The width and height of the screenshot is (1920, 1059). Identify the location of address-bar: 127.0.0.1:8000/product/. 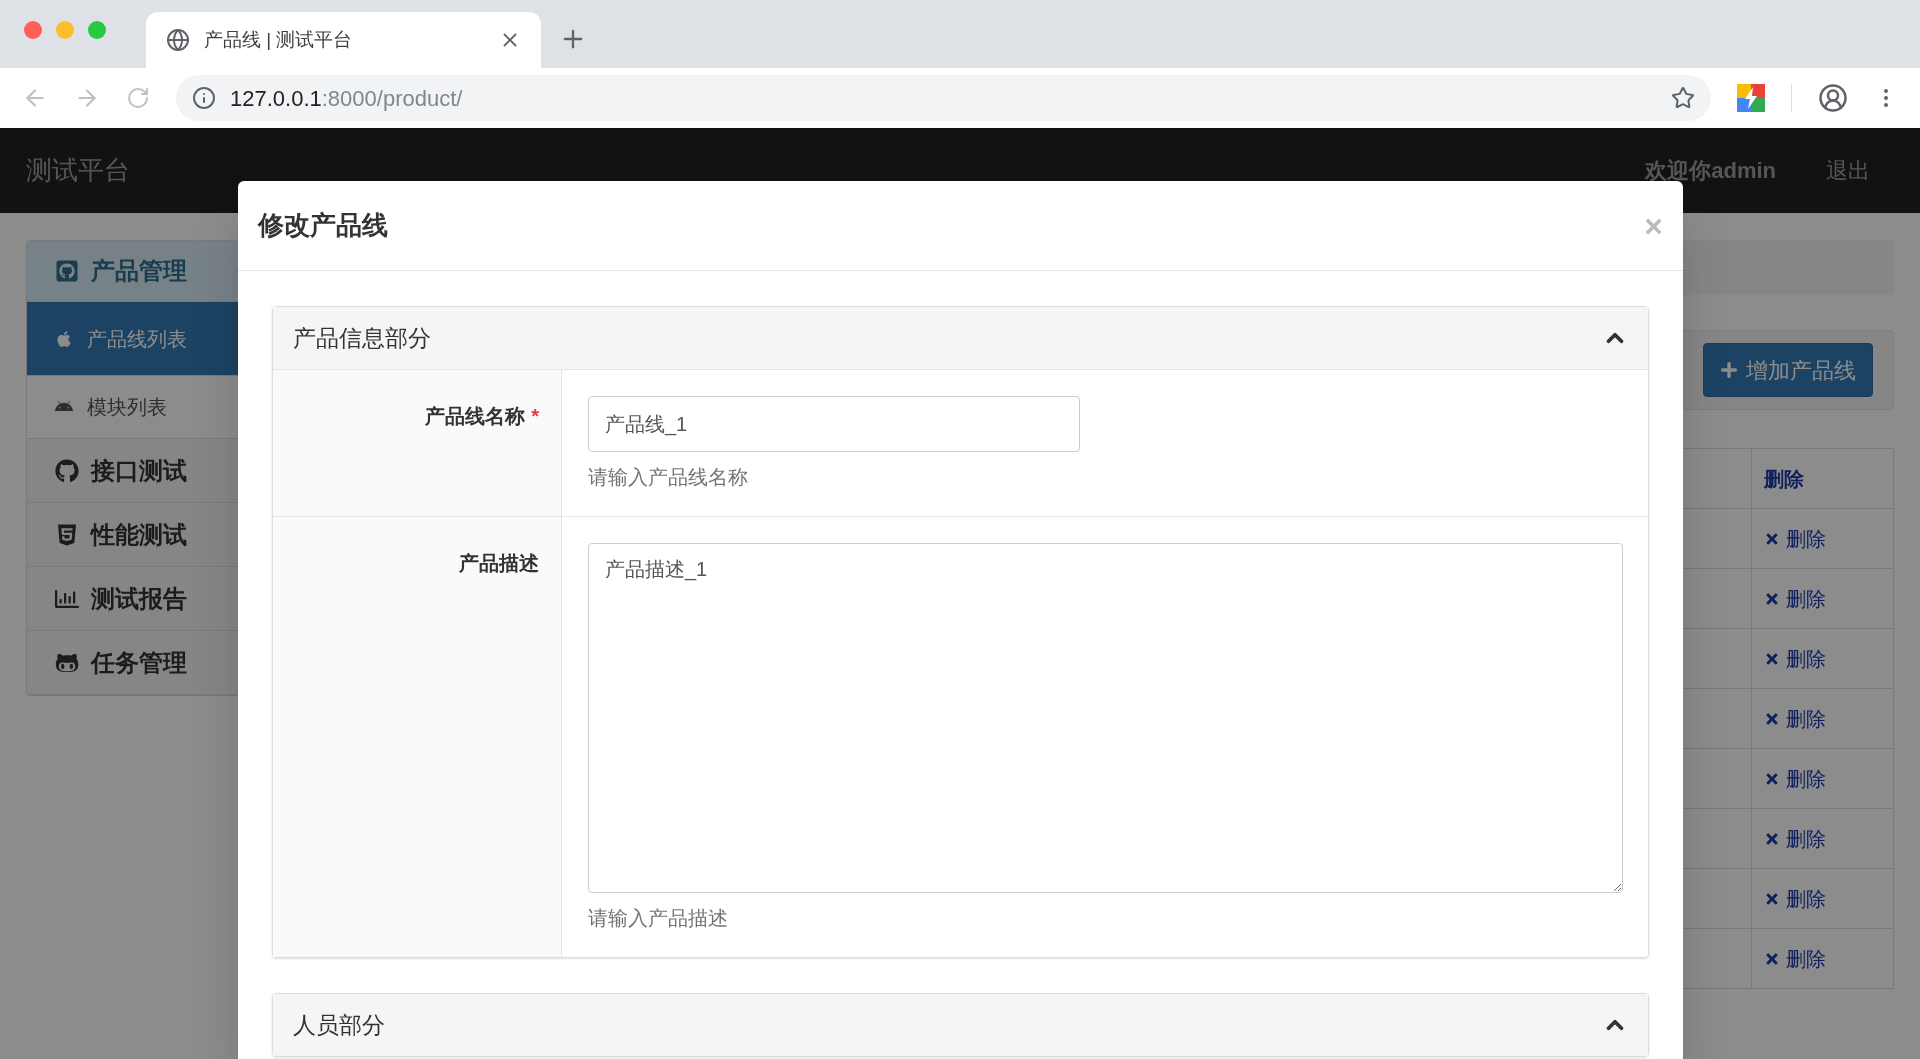
(943, 98).